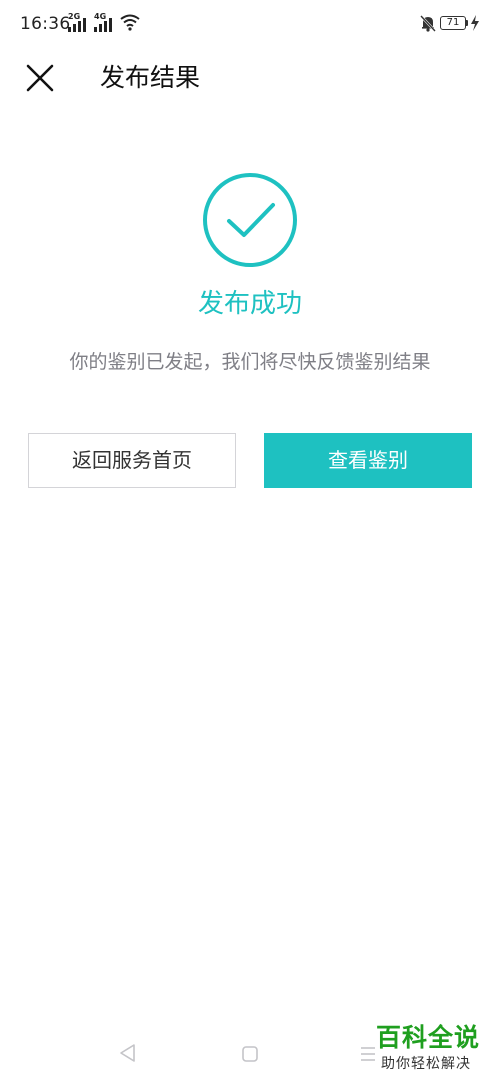 The height and width of the screenshot is (1084, 500). What do you see at coordinates (79, 22) in the screenshot?
I see `signal-2g-icon: 2G` at bounding box center [79, 22].